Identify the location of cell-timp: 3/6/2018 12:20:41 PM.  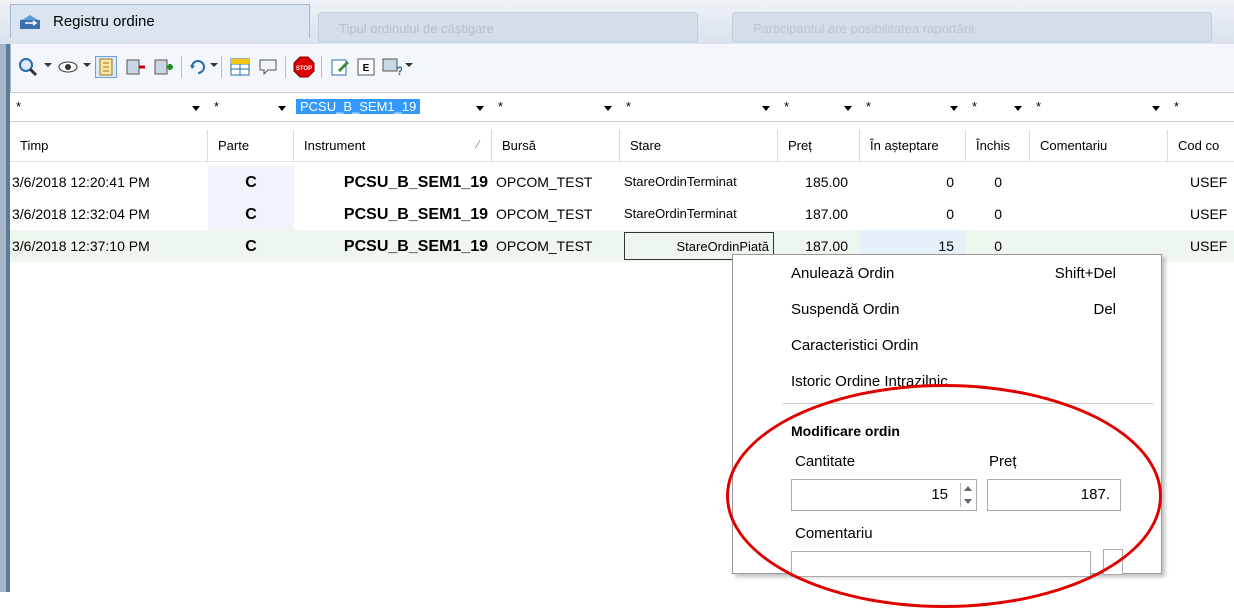
(81, 182).